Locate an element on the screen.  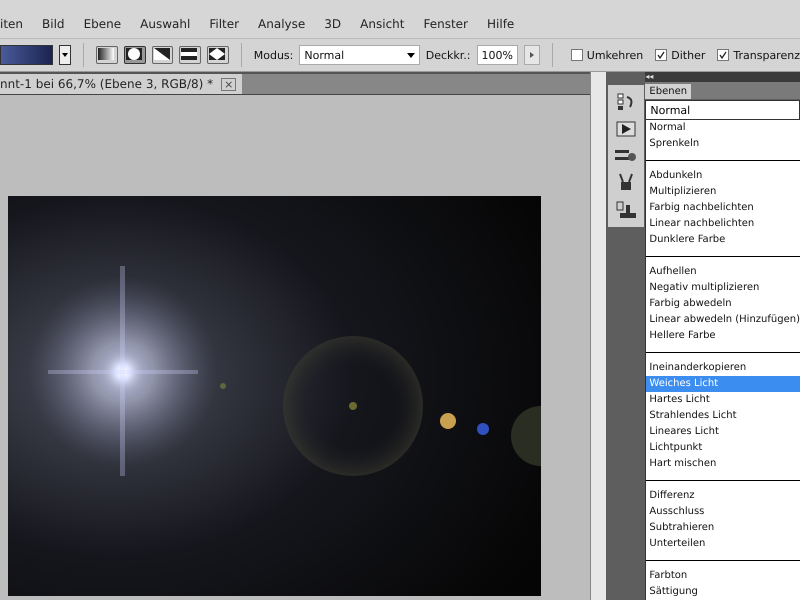
blend-mode-item: Strahlendes Licht is located at coordinates (723, 416).